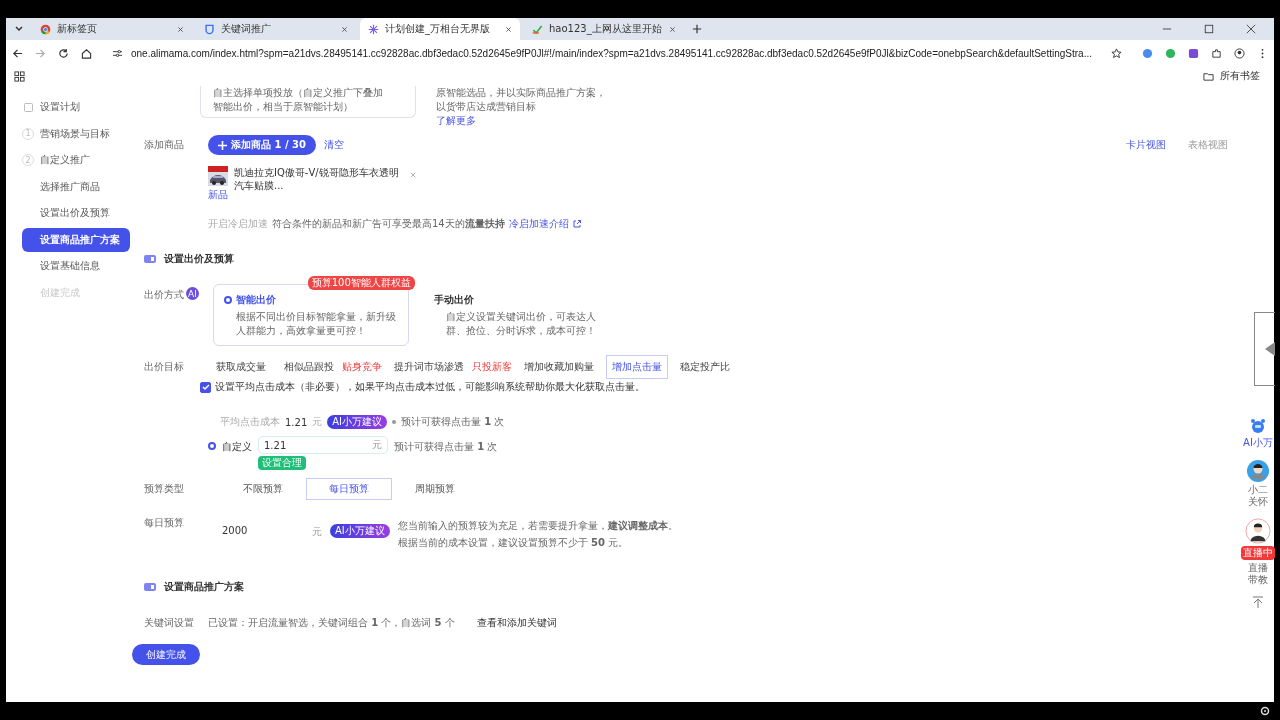  What do you see at coordinates (73, 186) in the screenshot?
I see `step-item: 选择推广商品` at bounding box center [73, 186].